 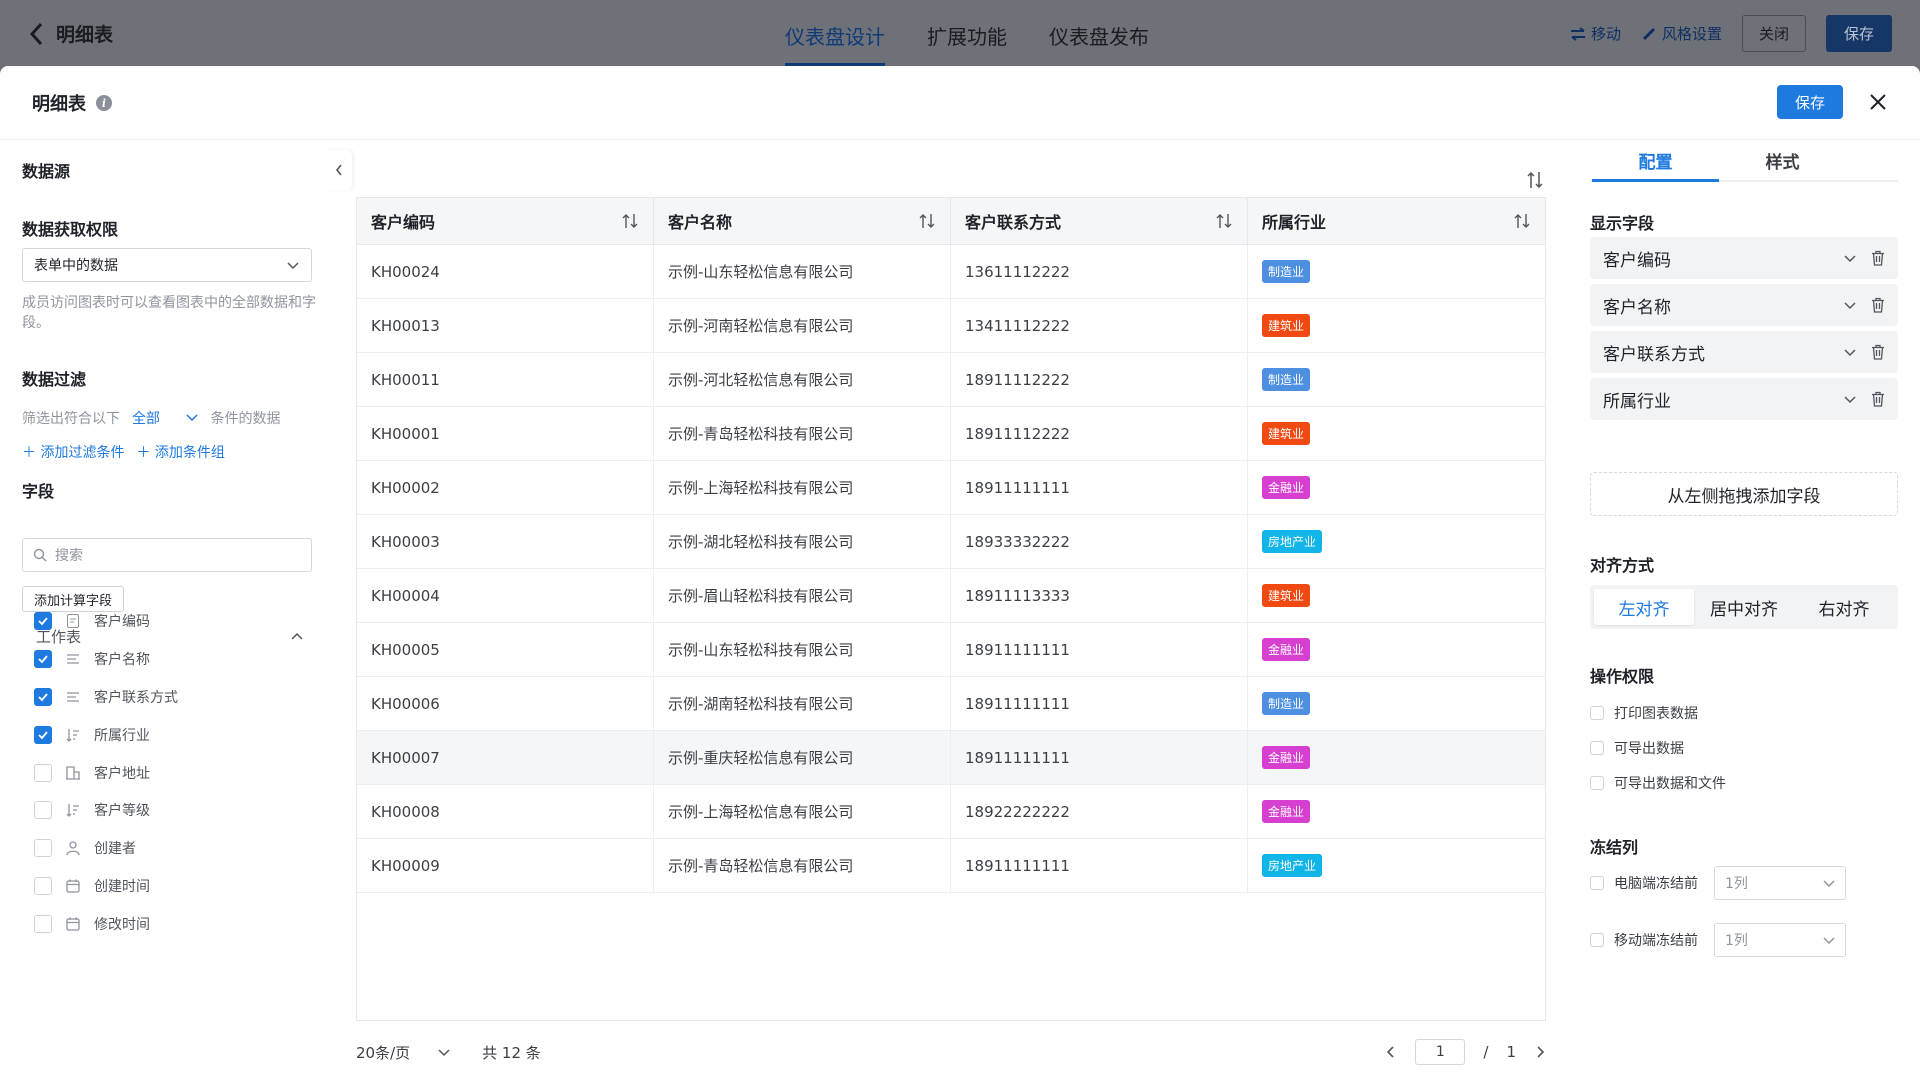 I want to click on table-row: KH00002 示例-上海轻松科技有限公司 18911111111 金融业, so click(x=951, y=488).